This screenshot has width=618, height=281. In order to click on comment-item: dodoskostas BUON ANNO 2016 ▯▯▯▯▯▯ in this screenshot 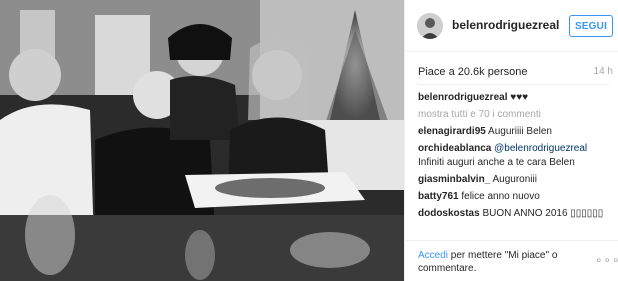, I will do `click(515, 214)`.